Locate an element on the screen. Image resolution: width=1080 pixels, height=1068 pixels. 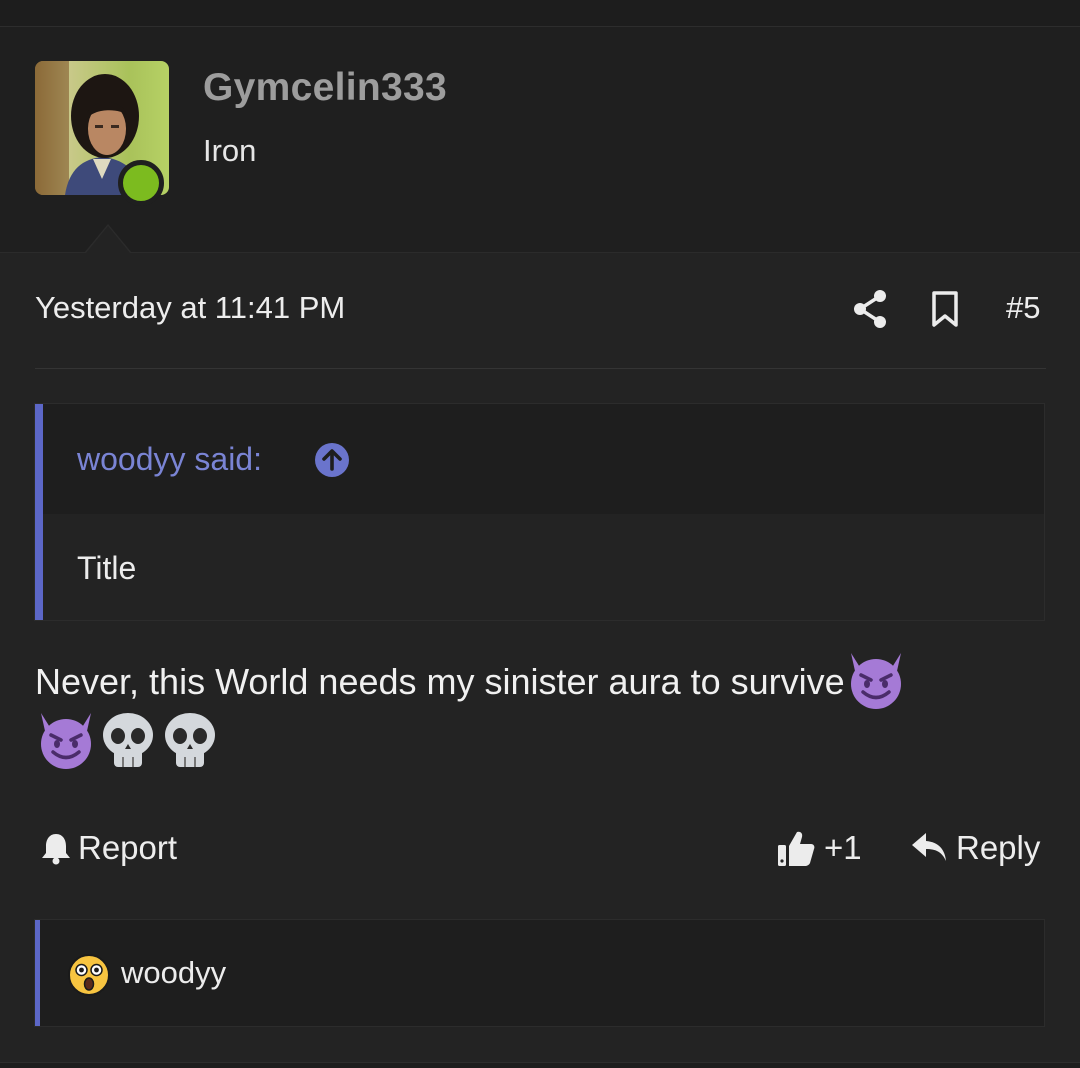
bell-icon is located at coordinates (56, 849).